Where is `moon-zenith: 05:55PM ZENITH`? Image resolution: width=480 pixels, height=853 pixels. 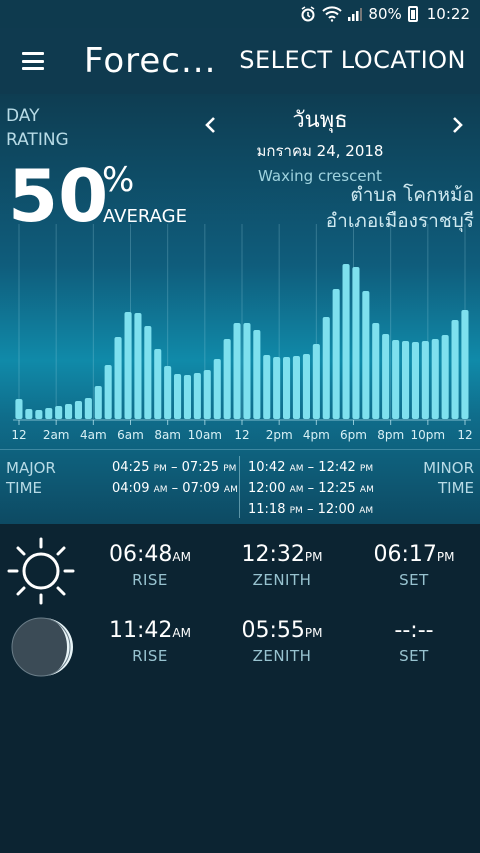
moon-zenith: 05:55PM ZENITH is located at coordinates (282, 641).